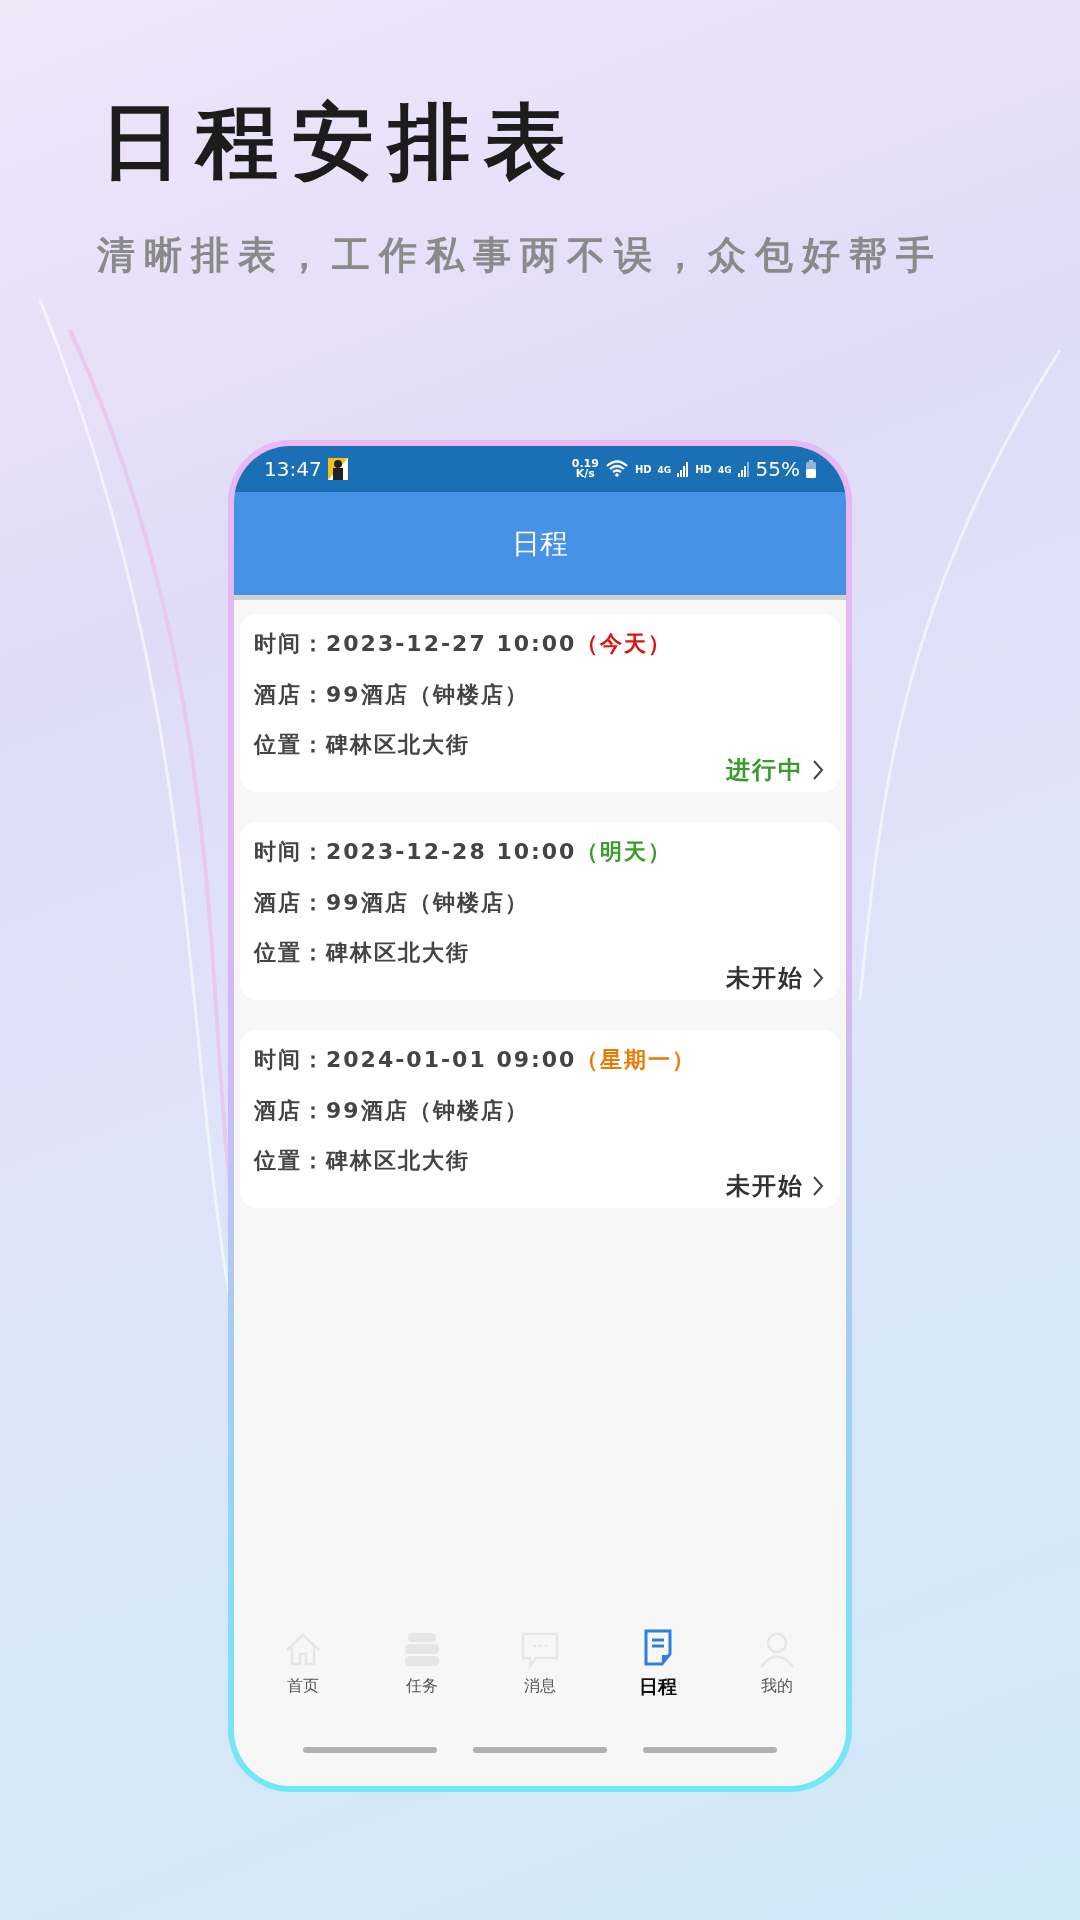 Image resolution: width=1080 pixels, height=1920 pixels. What do you see at coordinates (451, 1059) in the screenshot?
I see `time-value: 2024-01-01 09:00` at bounding box center [451, 1059].